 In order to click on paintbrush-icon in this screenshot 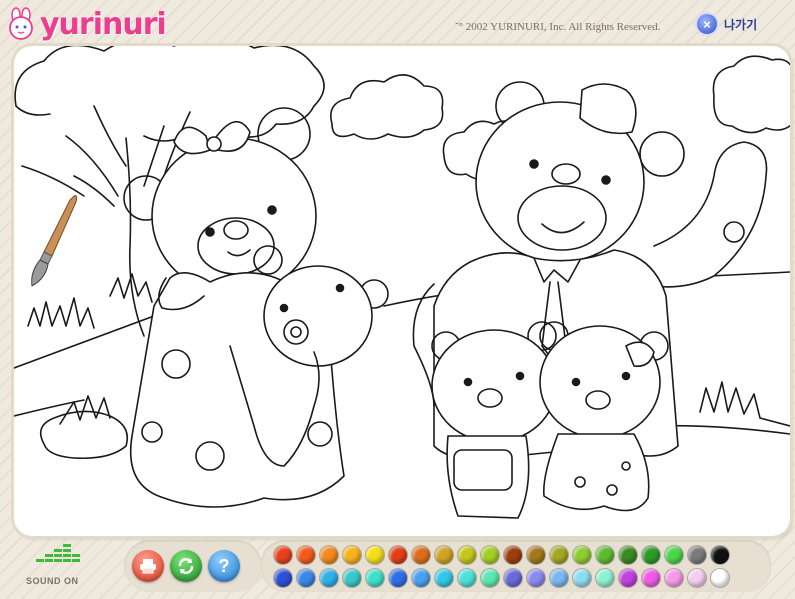, I will do `click(54, 240)`.